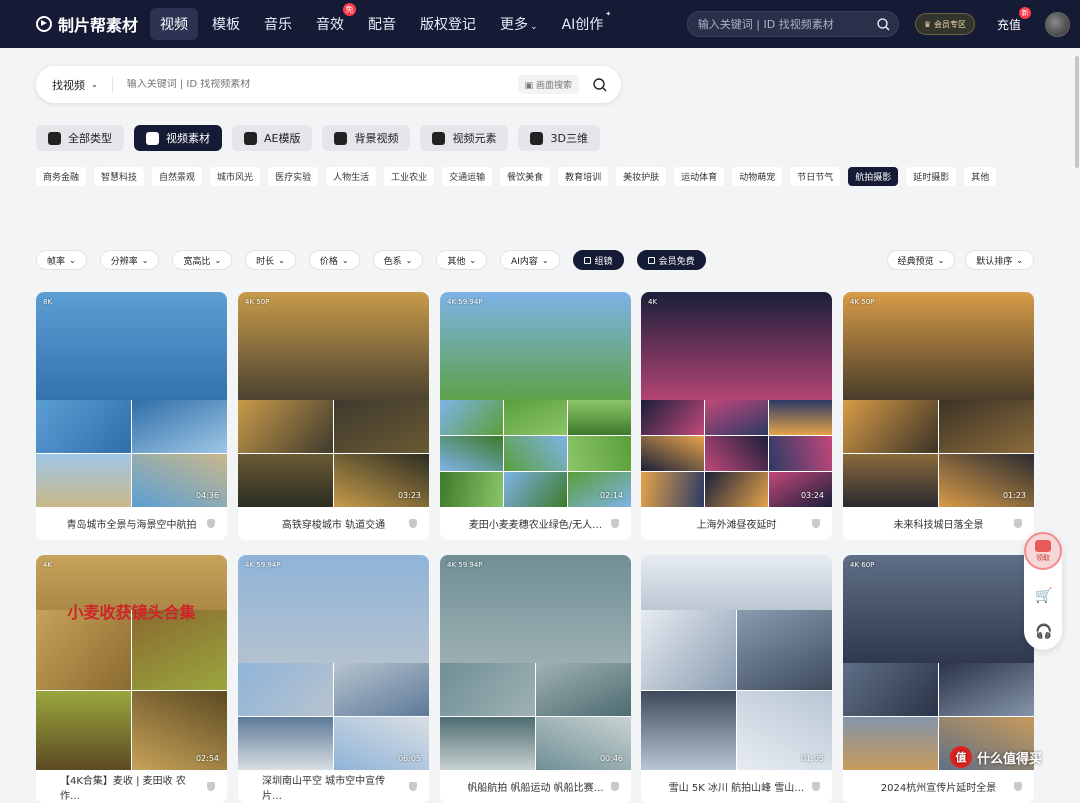 The image size is (1080, 803). I want to click on category-chip: 交通运输, so click(467, 176).